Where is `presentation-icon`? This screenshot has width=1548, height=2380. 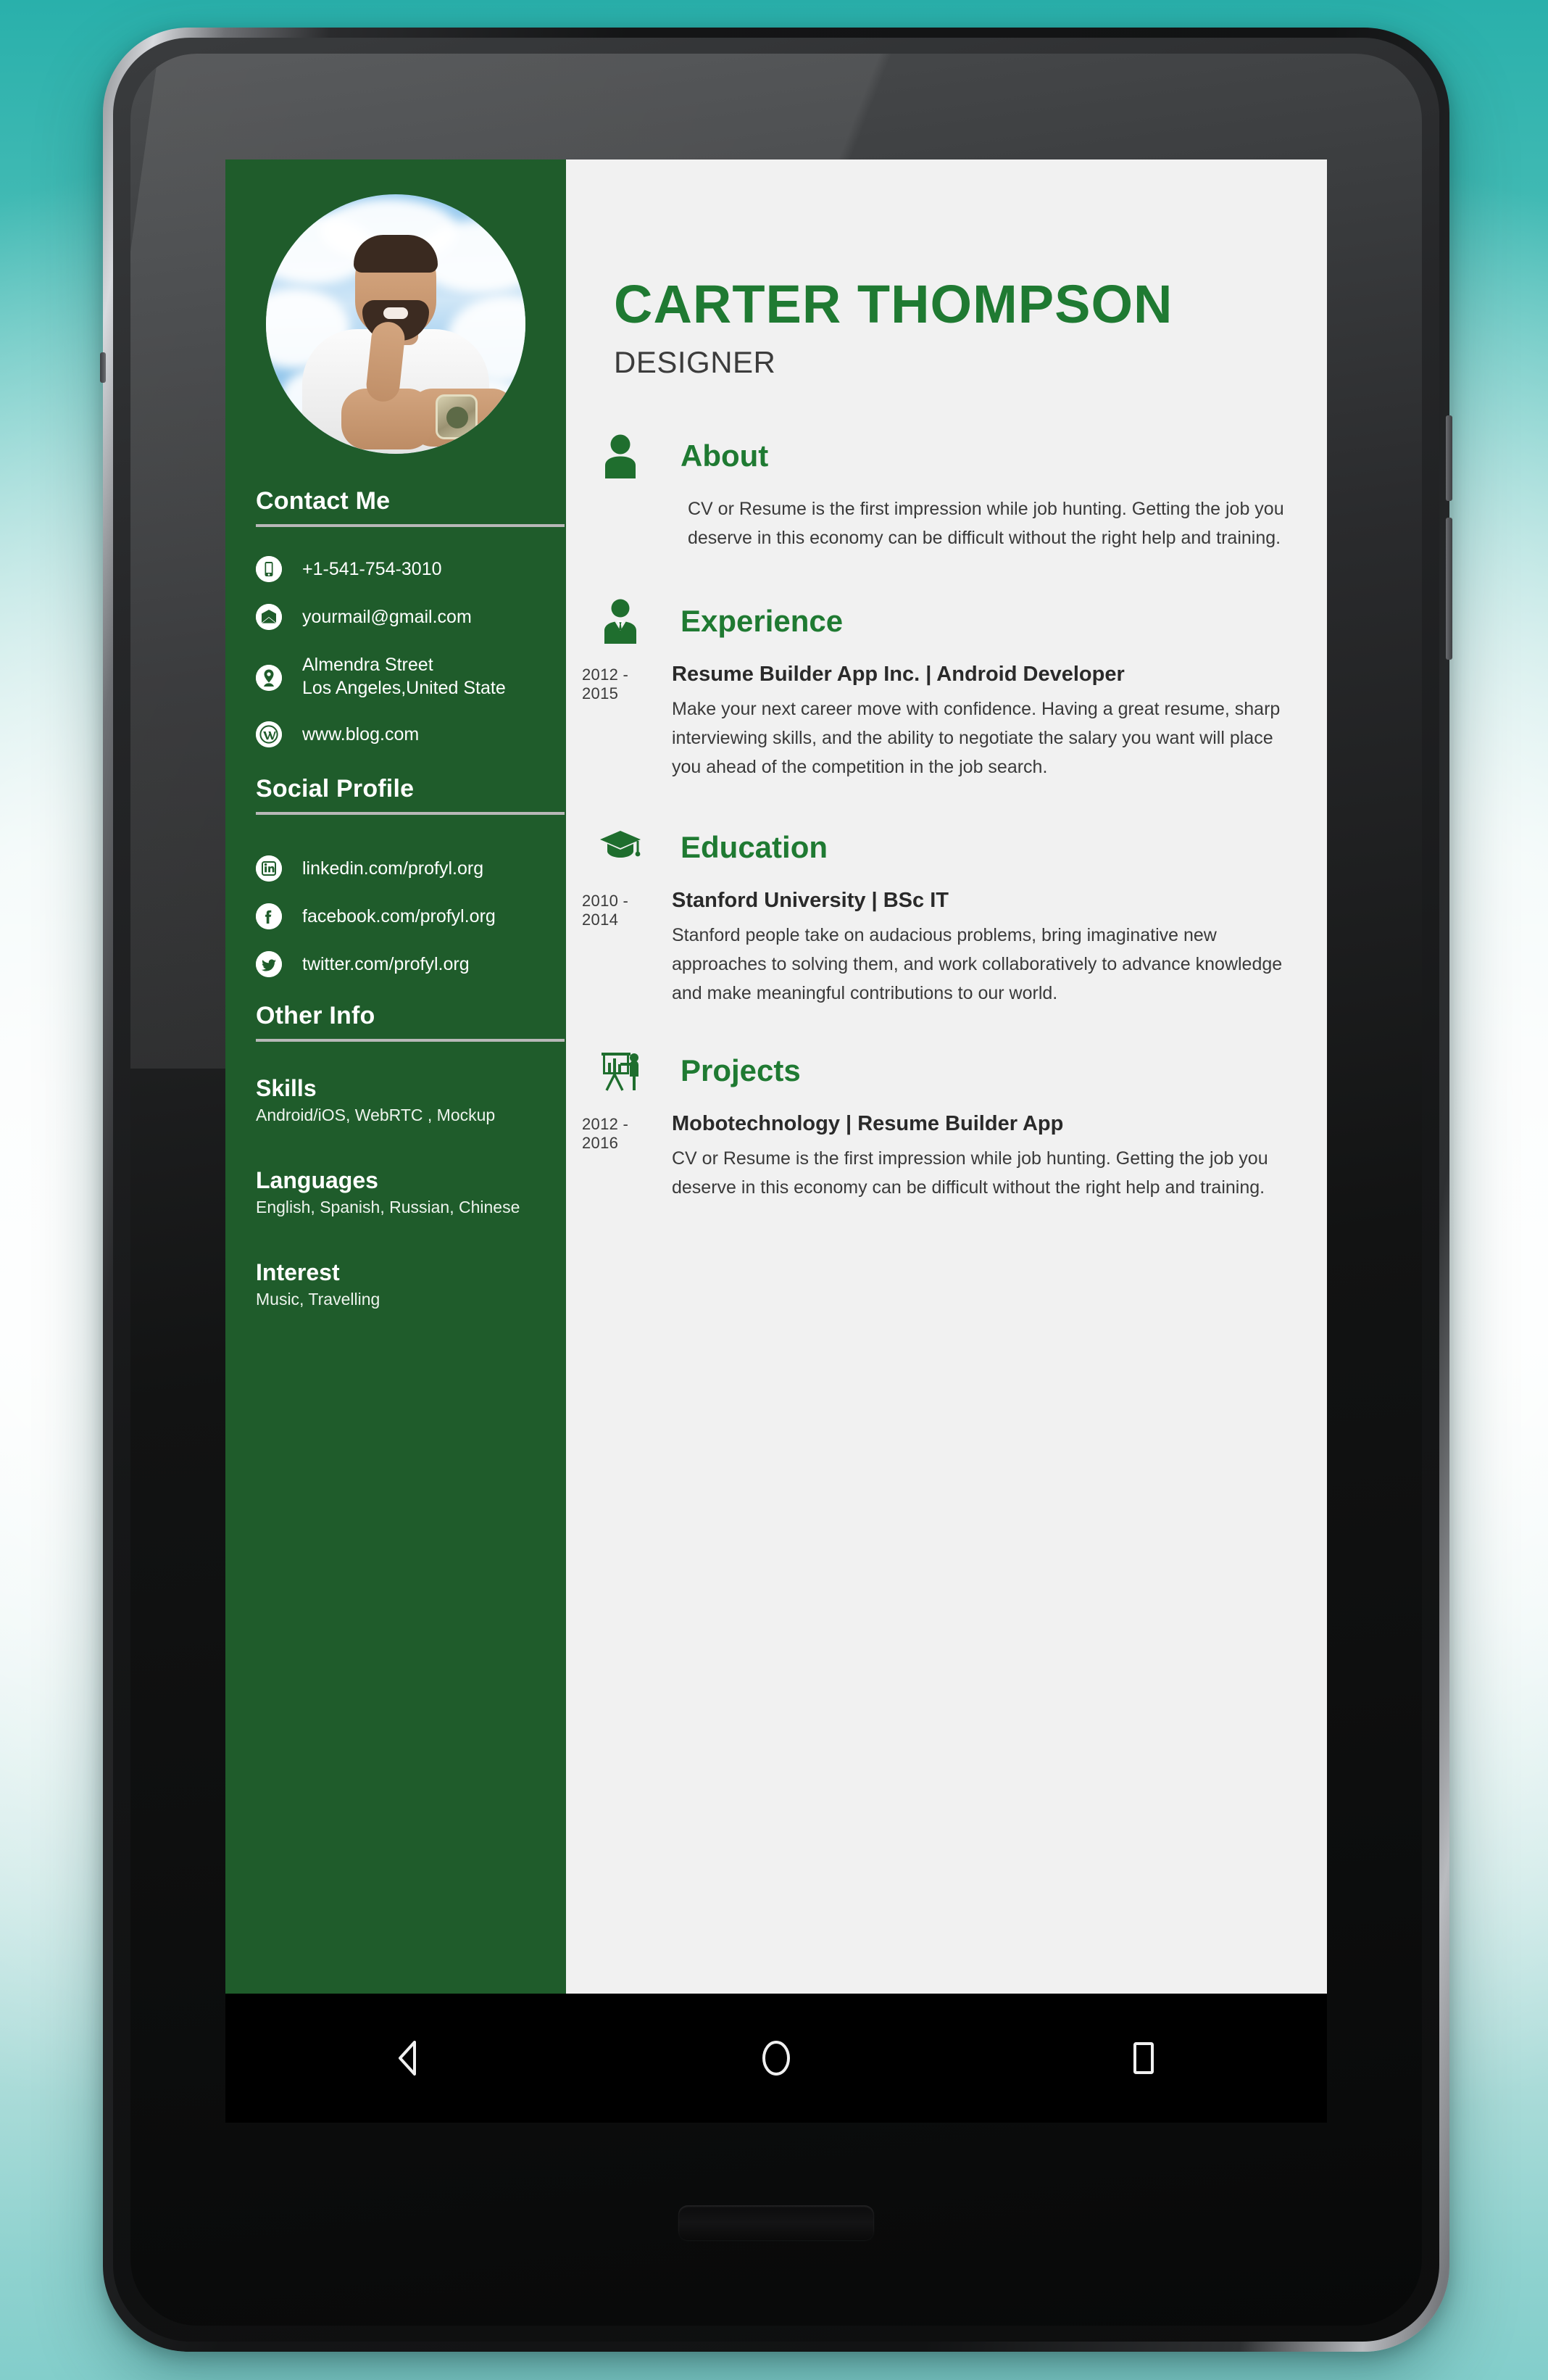
presentation-icon is located at coordinates (620, 1070).